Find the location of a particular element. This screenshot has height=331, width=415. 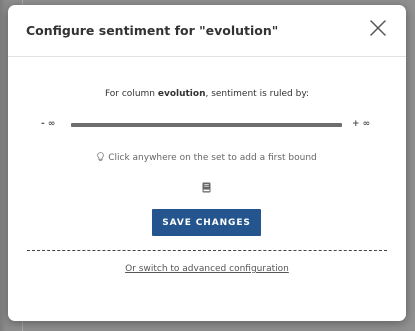

lower-bound-label: - ∞ is located at coordinates (48, 124).